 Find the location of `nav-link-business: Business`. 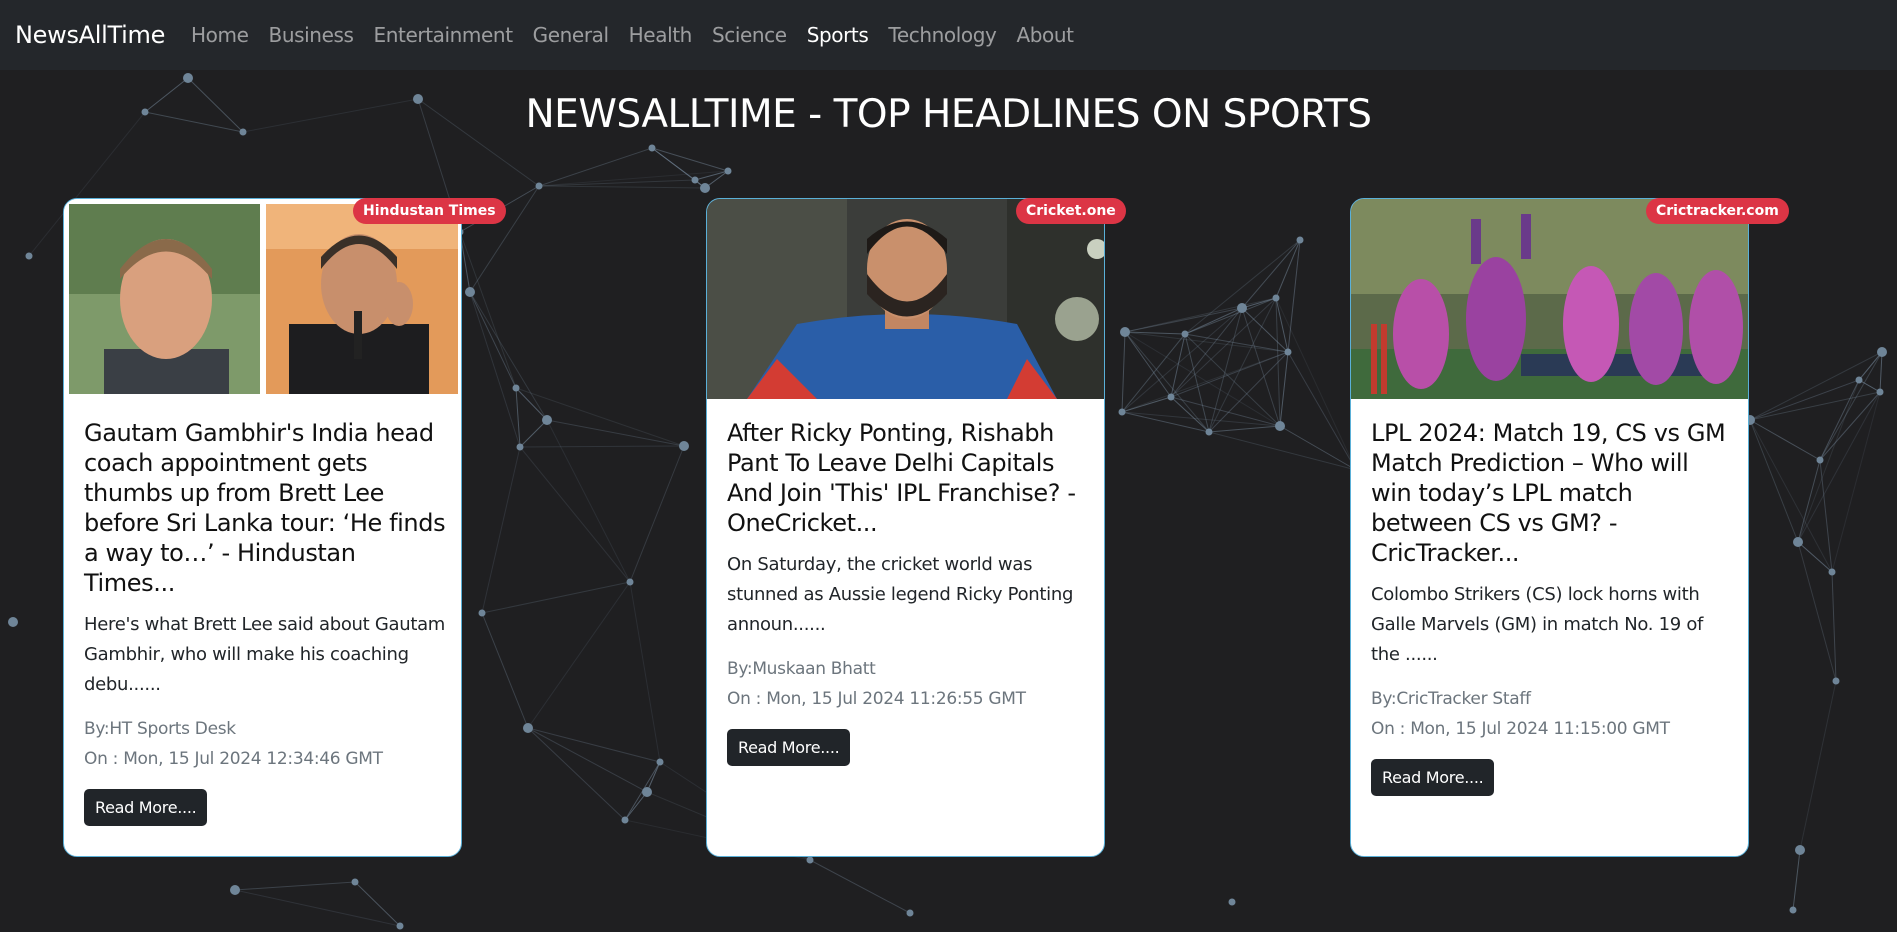

nav-link-business: Business is located at coordinates (311, 35).